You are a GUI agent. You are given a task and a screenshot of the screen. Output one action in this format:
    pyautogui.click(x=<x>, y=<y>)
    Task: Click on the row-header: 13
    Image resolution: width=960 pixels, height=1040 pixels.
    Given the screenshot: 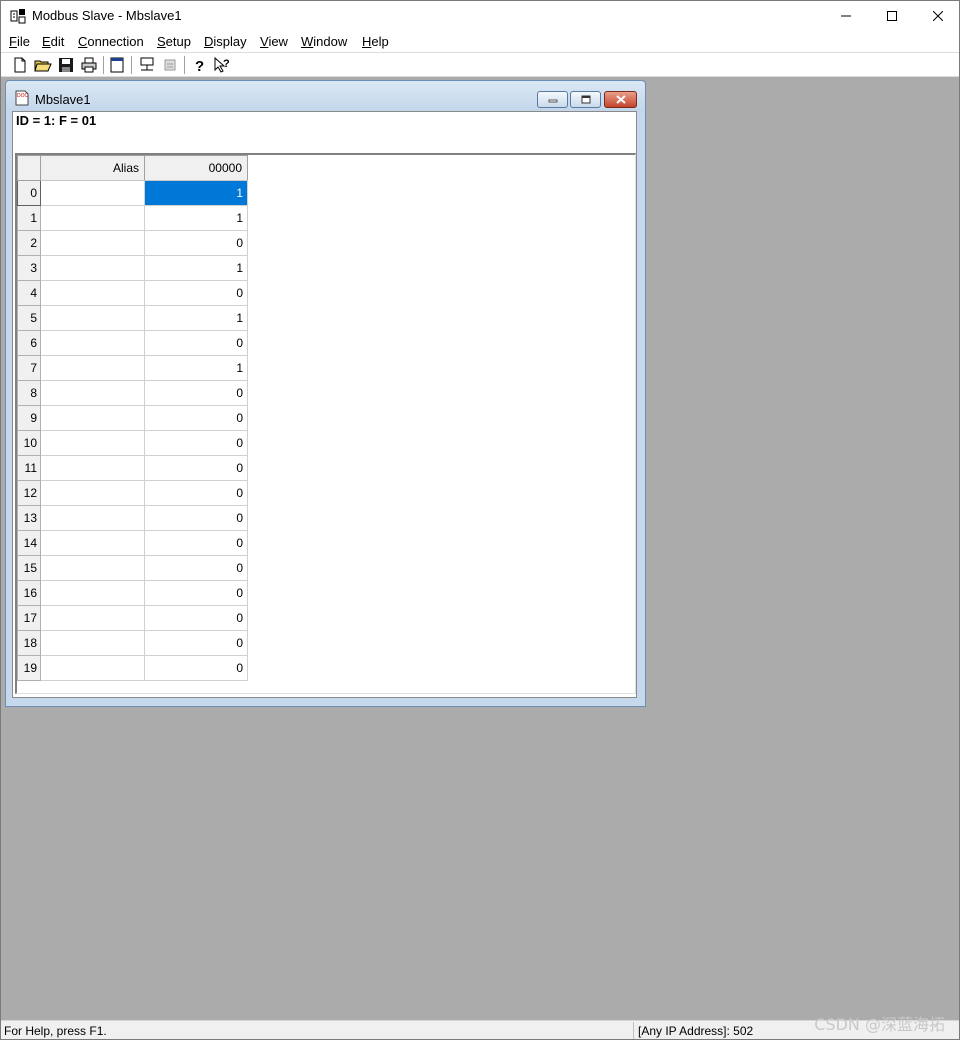 What is the action you would take?
    pyautogui.click(x=29, y=518)
    